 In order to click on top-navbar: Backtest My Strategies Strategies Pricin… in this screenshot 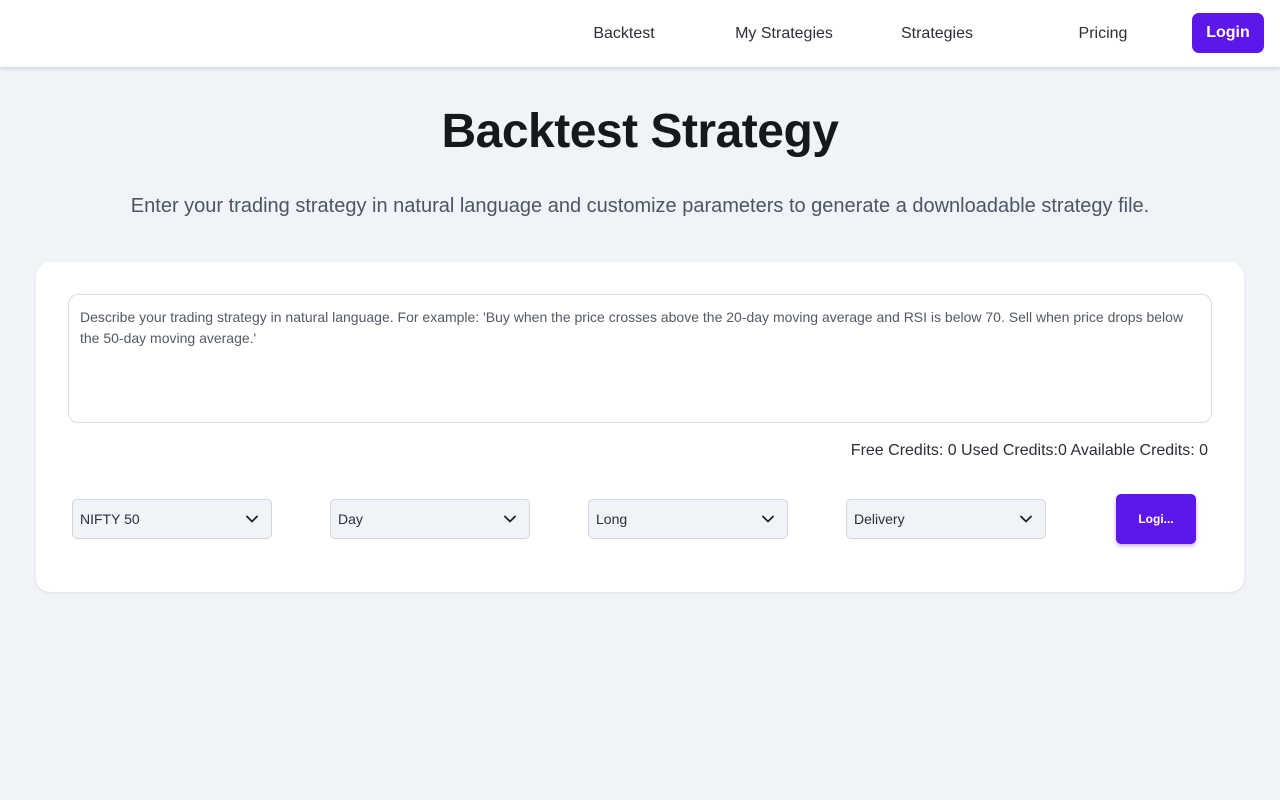, I will do `click(640, 33)`.